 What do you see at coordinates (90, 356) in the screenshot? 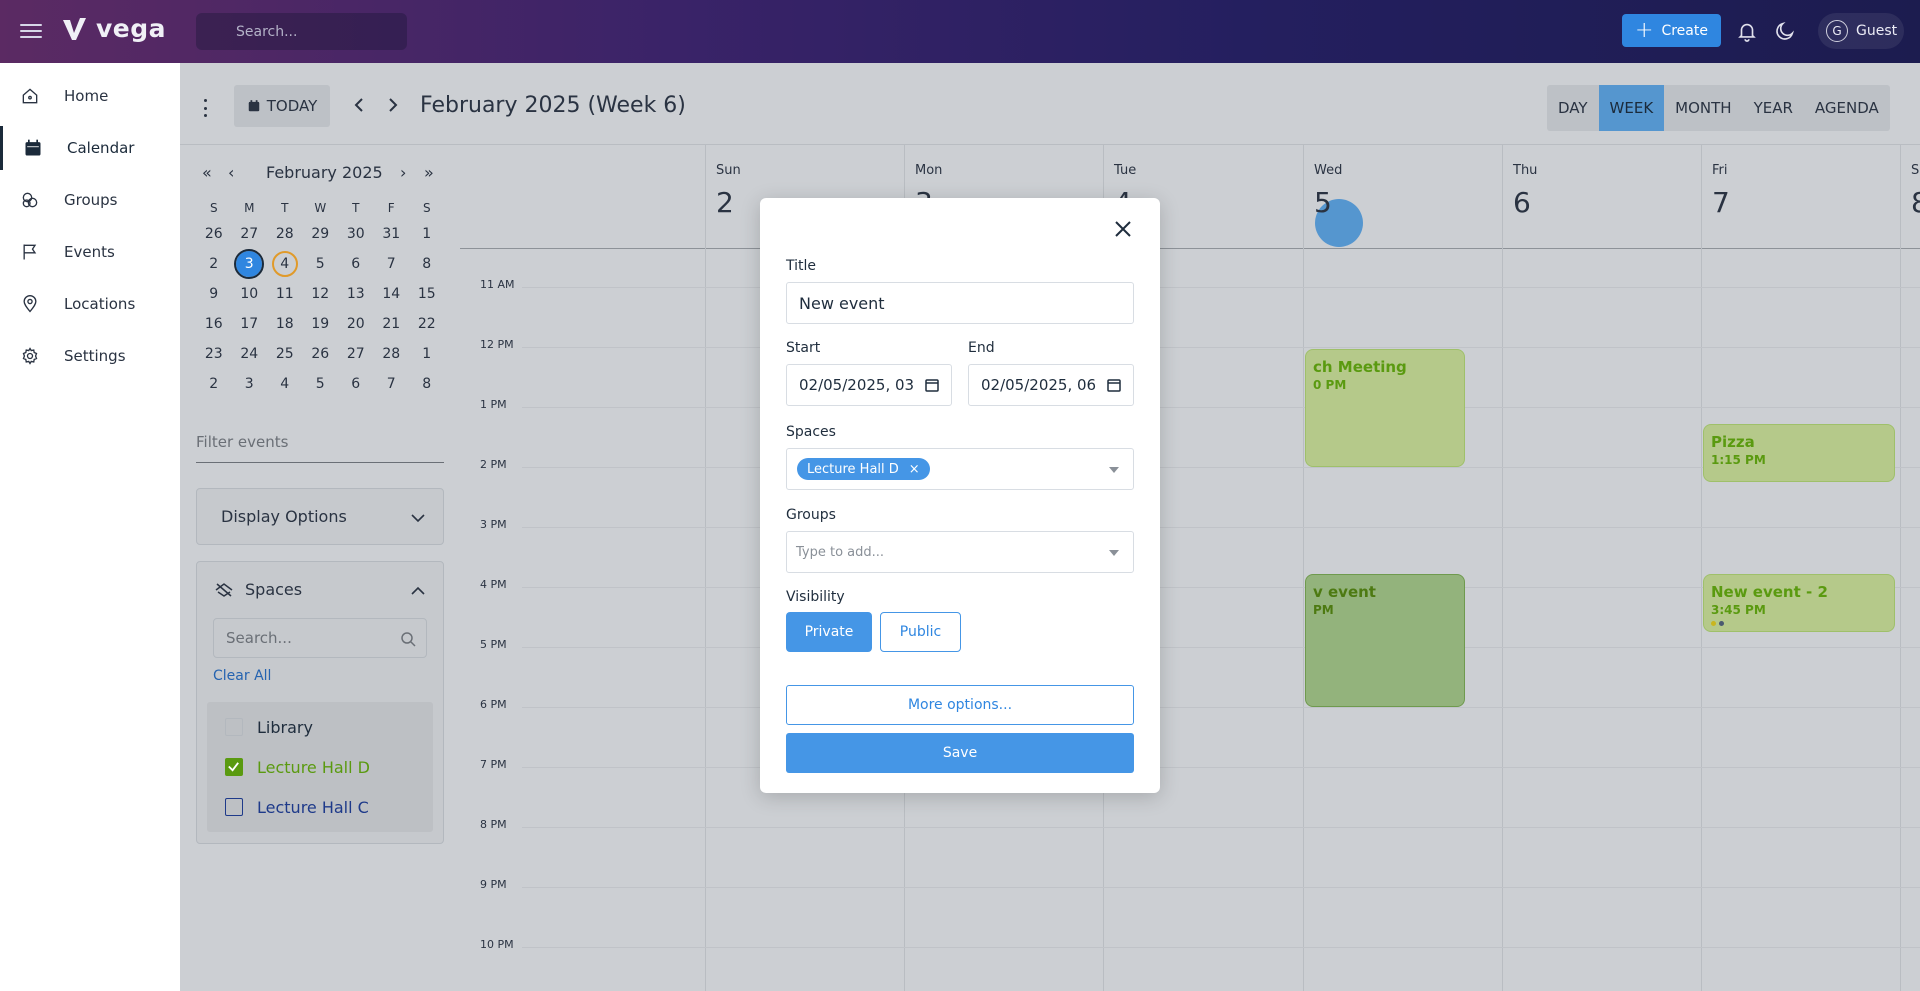
I see `nav-item-settings: Settings` at bounding box center [90, 356].